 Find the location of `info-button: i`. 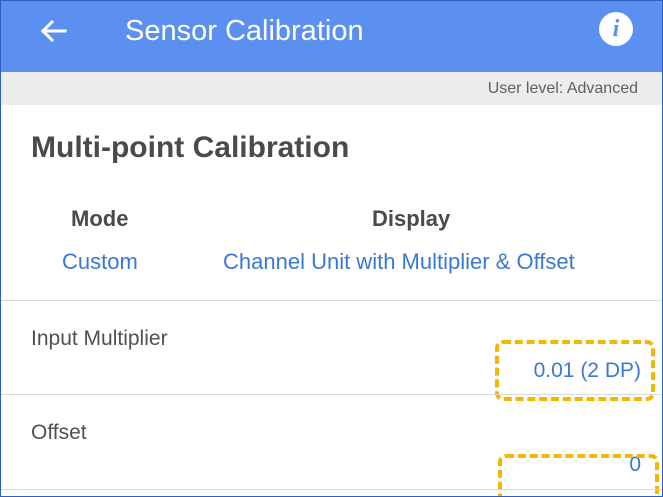

info-button: i is located at coordinates (616, 29).